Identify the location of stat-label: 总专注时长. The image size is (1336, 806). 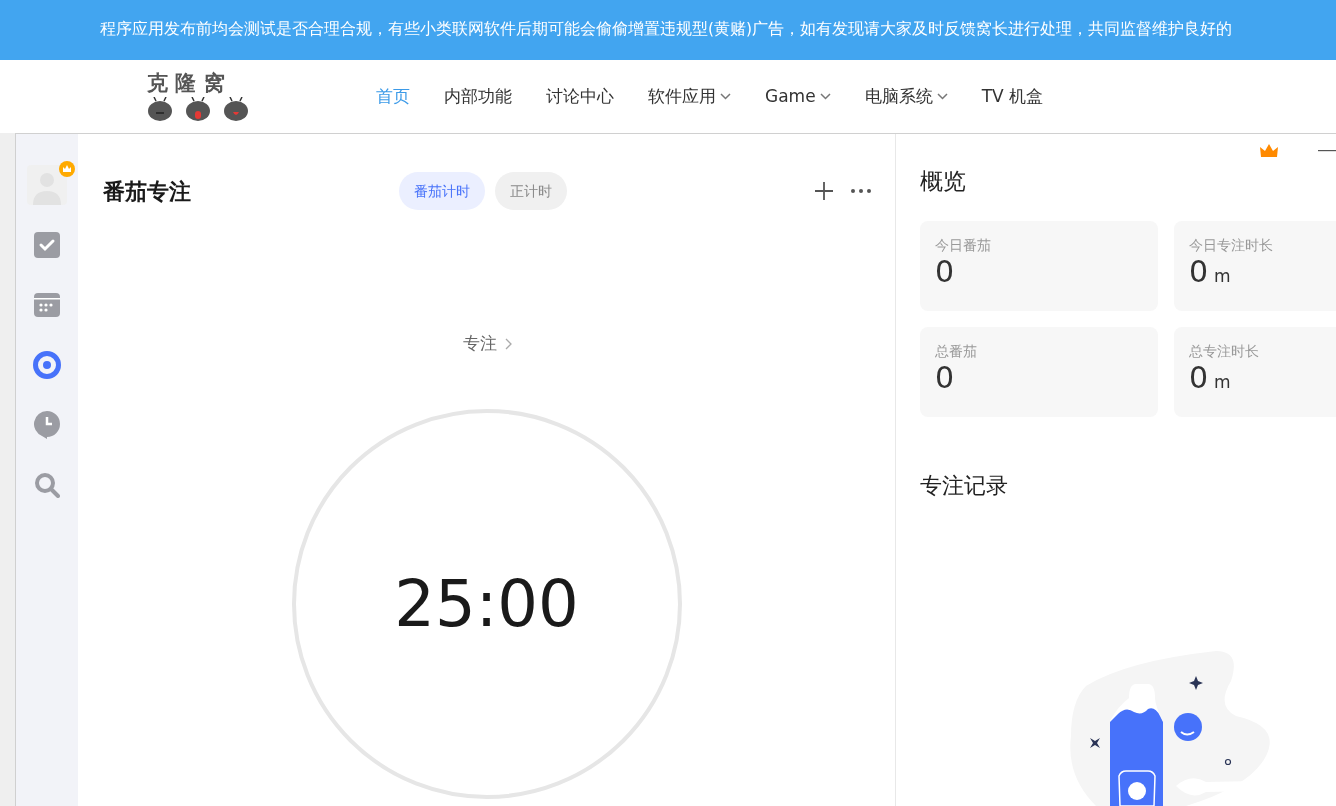
(1224, 351).